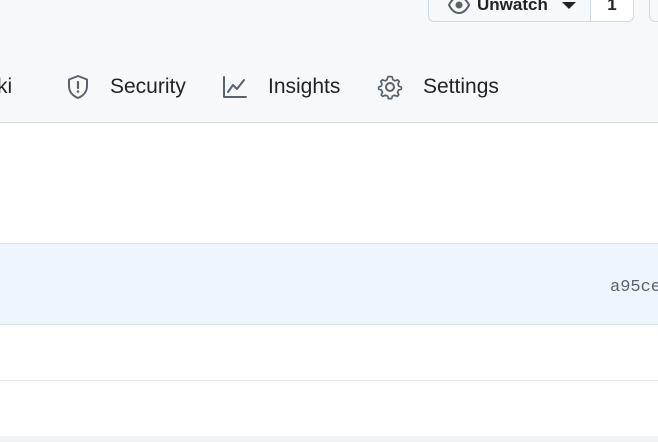 The width and height of the screenshot is (658, 442). What do you see at coordinates (512, 7) in the screenshot?
I see `unwatch-label: Unwatch` at bounding box center [512, 7].